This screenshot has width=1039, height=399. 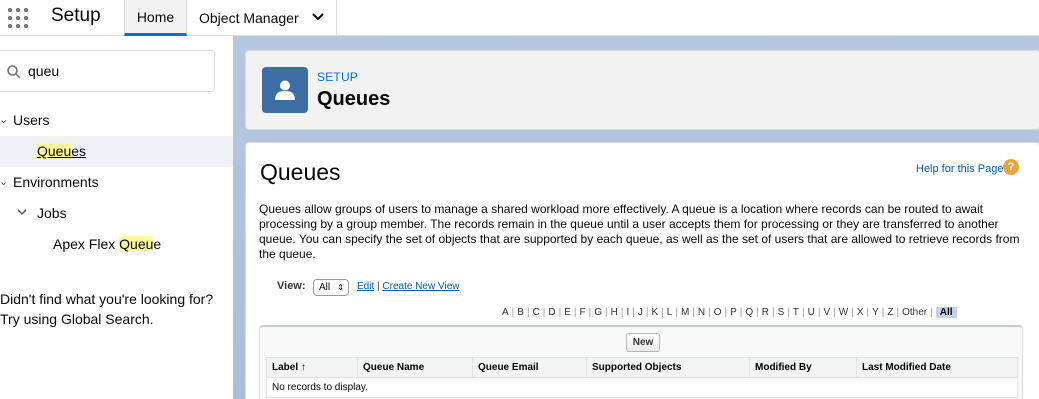 I want to click on help-link: Help for this Page, so click(x=959, y=169).